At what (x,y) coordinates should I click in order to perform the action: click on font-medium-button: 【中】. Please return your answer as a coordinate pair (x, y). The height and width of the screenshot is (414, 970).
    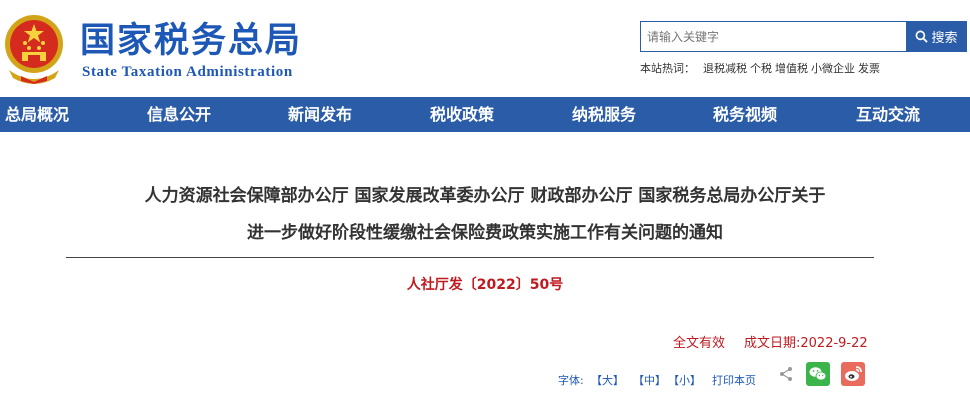
    Looking at the image, I should click on (649, 380).